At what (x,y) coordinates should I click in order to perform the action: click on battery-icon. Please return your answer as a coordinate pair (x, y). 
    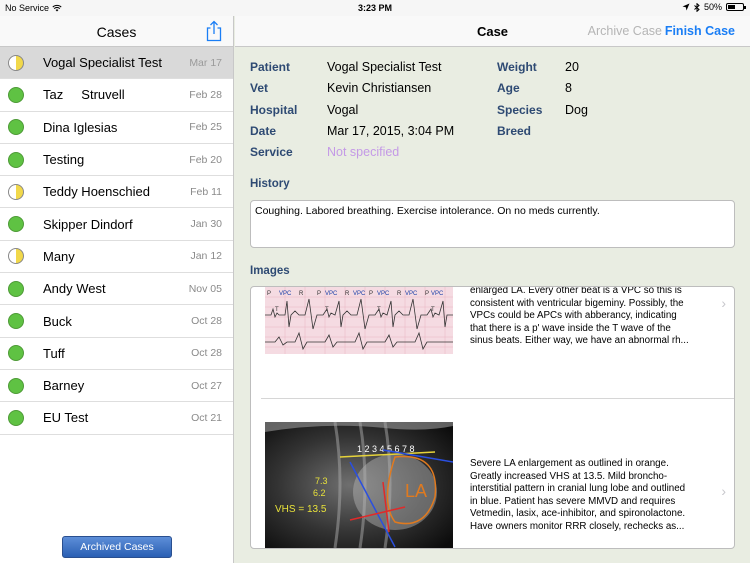
    Looking at the image, I should click on (736, 7).